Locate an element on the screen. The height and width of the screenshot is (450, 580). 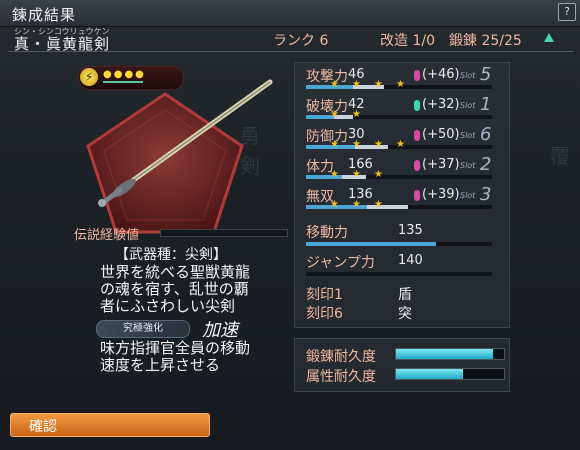
forge-durability-bar is located at coordinates (450, 354).